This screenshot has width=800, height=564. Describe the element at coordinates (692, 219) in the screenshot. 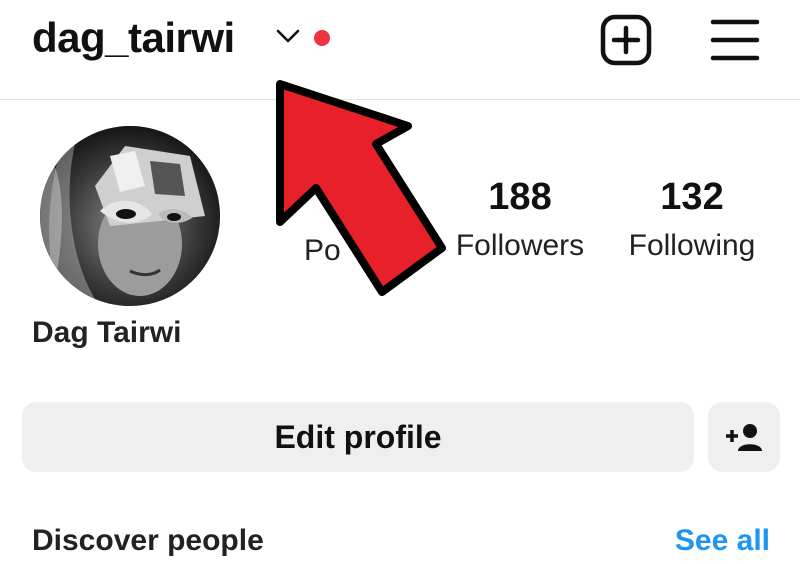

I see `following-stat: 132 Following` at that location.